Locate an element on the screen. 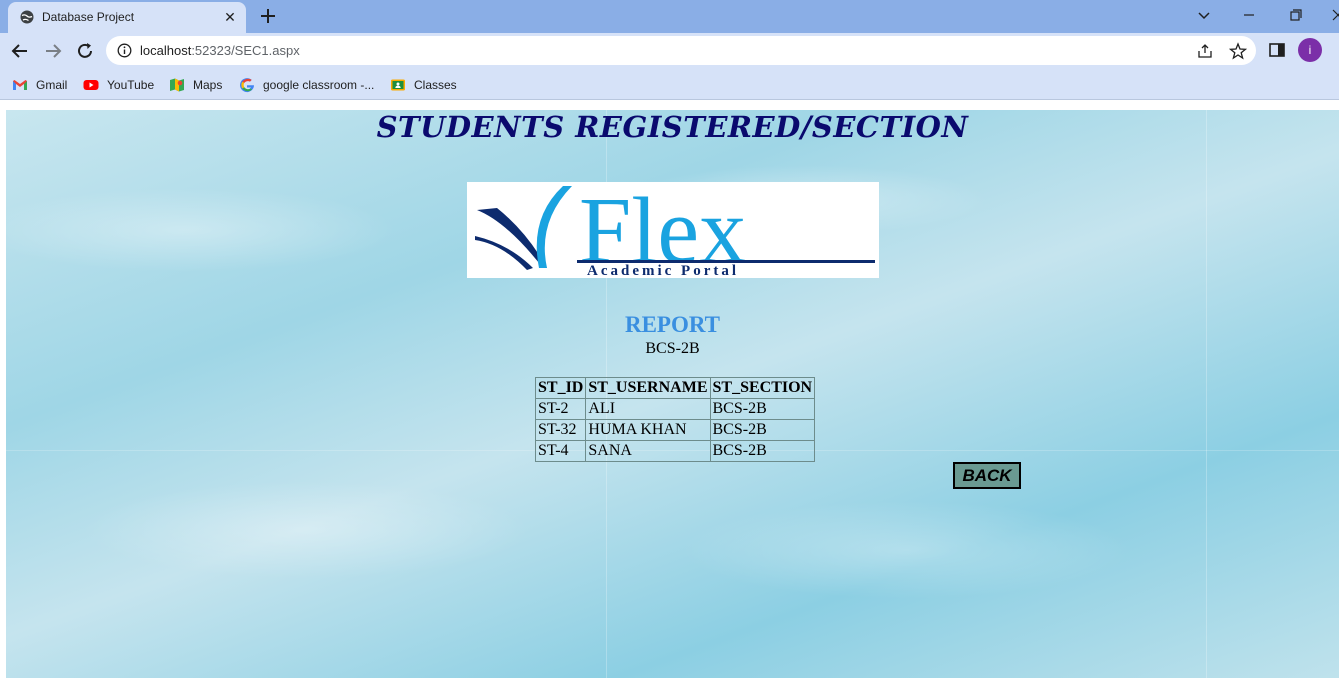  close-tab-icon: ✕ is located at coordinates (230, 17).